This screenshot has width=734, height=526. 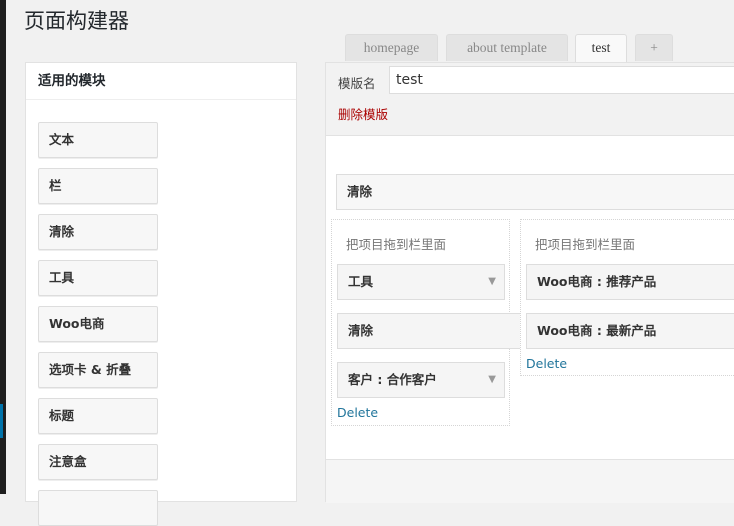 I want to click on column-2-item-recent-products: Woo电商 : 最新产品, so click(x=630, y=331).